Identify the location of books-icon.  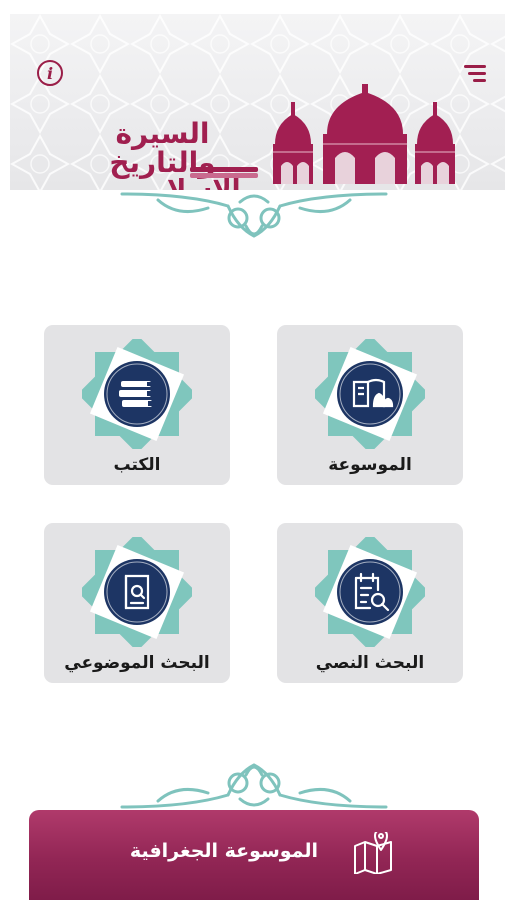
(135, 394).